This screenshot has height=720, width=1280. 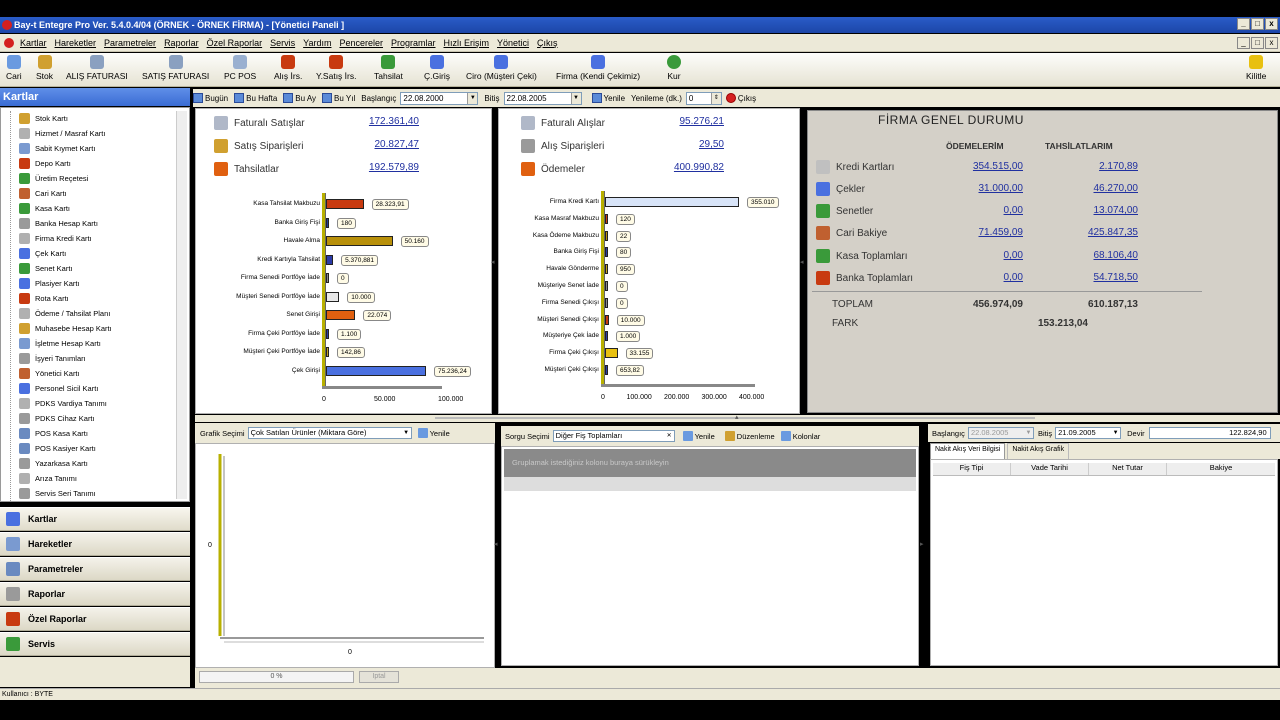 I want to click on query-select-dropdown: Diğer Fiş Toplamları ✕, so click(x=613, y=436).